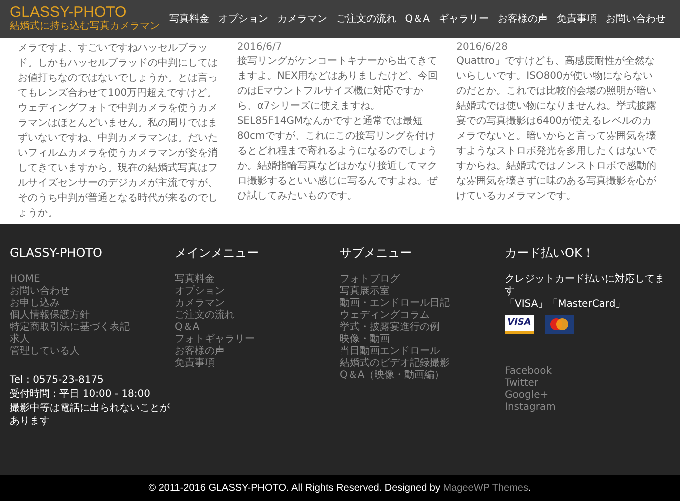  I want to click on post-date: 2016/6/28, so click(482, 47).